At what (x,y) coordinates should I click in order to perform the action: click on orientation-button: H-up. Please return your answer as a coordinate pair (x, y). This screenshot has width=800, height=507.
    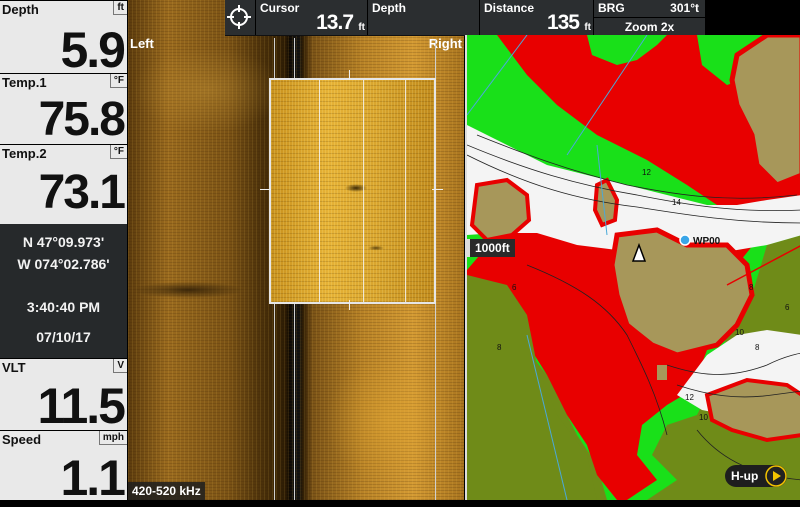
    Looking at the image, I should click on (756, 476).